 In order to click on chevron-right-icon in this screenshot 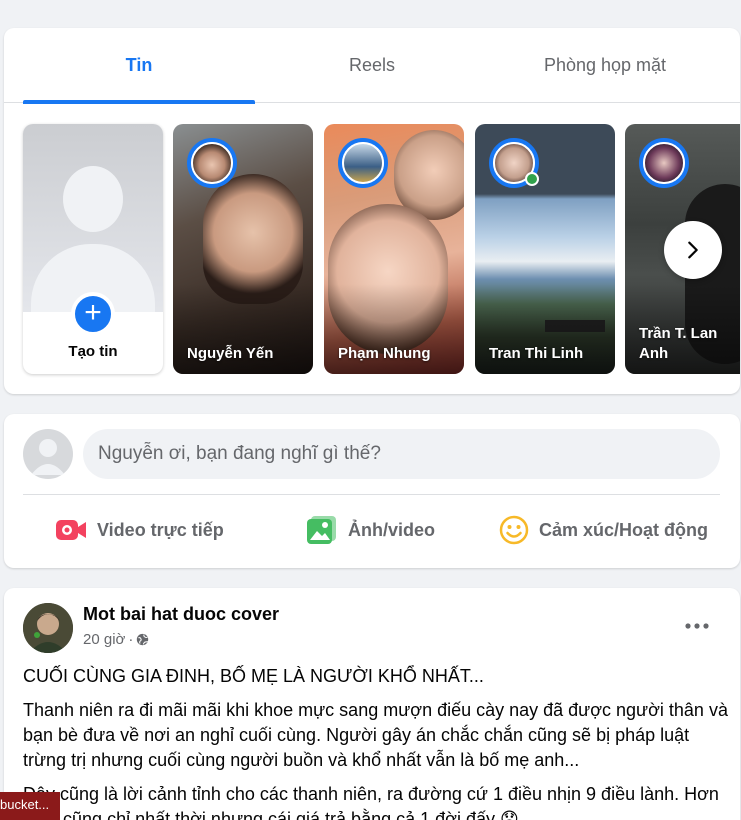, I will do `click(693, 250)`.